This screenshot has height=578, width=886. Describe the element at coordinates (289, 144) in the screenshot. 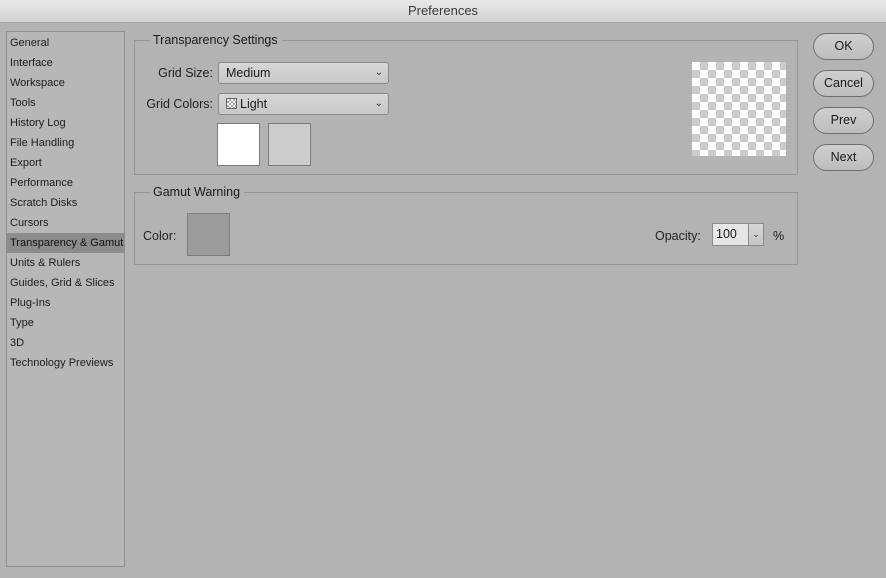

I see `grid-color-2-swatch` at that location.